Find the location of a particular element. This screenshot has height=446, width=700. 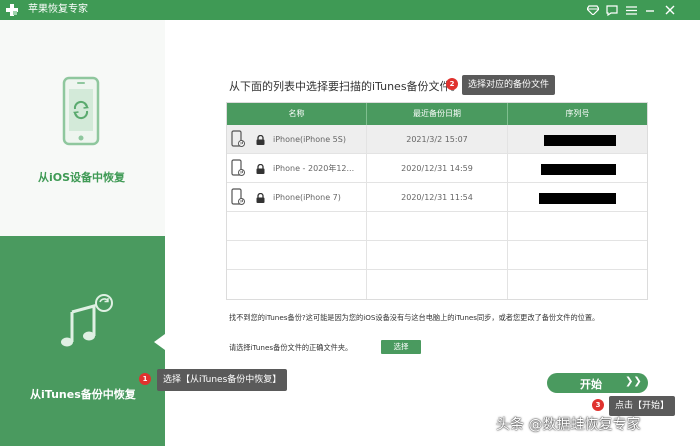

menu-icon is located at coordinates (631, 10).